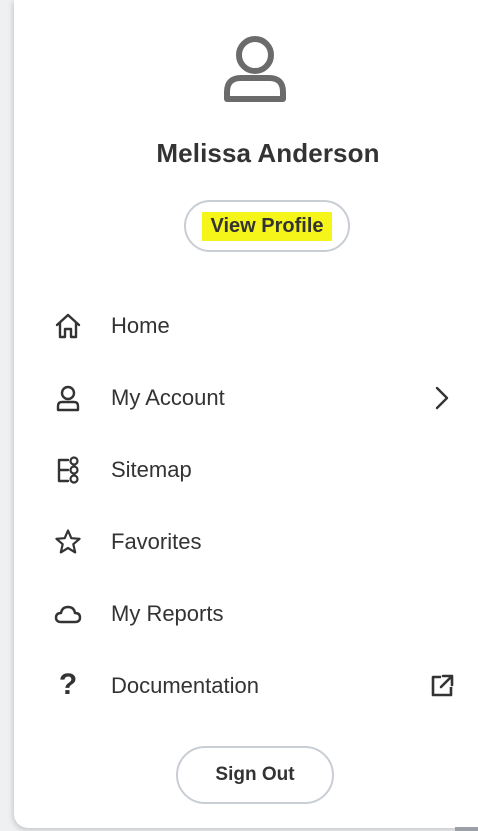 The image size is (478, 831). I want to click on user-name: Melissa Anderson, so click(268, 153).